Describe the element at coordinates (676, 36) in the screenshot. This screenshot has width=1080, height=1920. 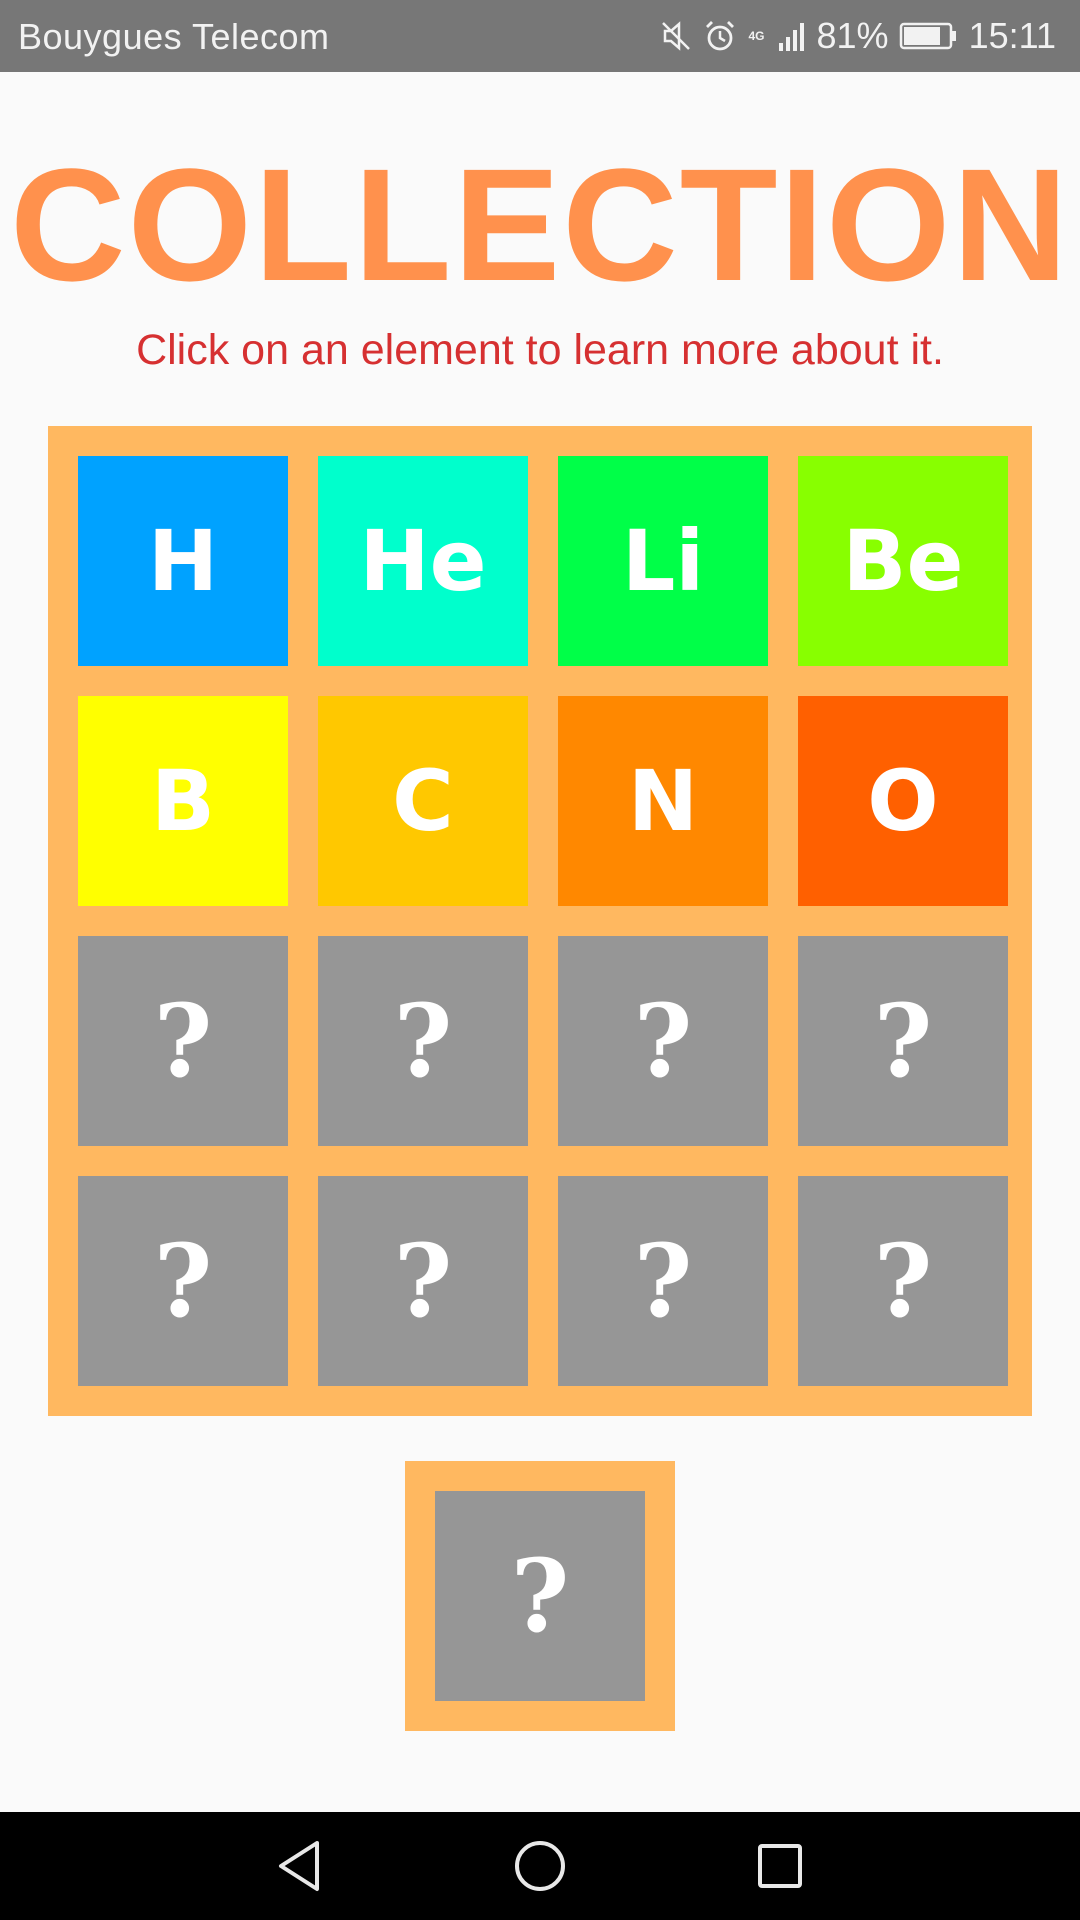
I see `mute-icon` at that location.